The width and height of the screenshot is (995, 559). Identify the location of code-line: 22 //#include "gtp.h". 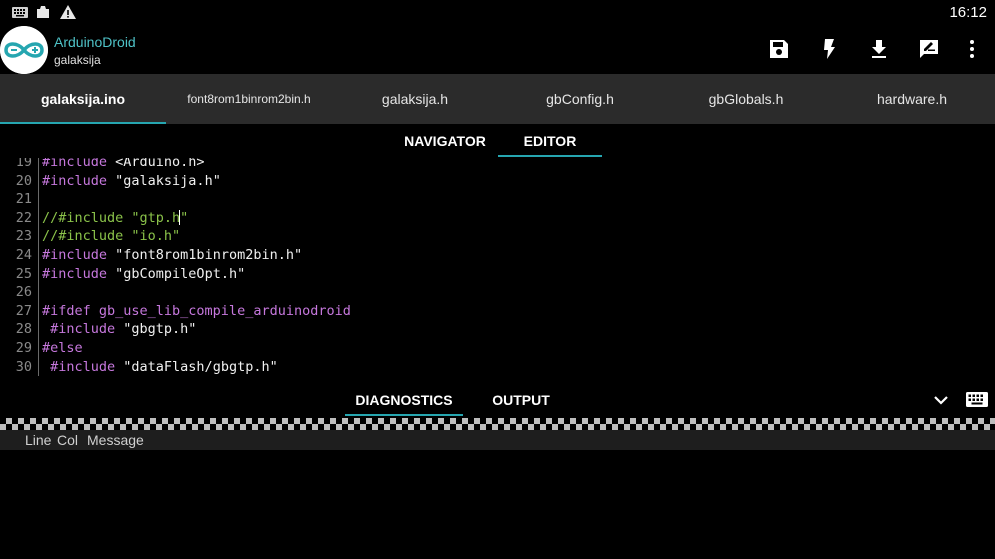
(497, 218).